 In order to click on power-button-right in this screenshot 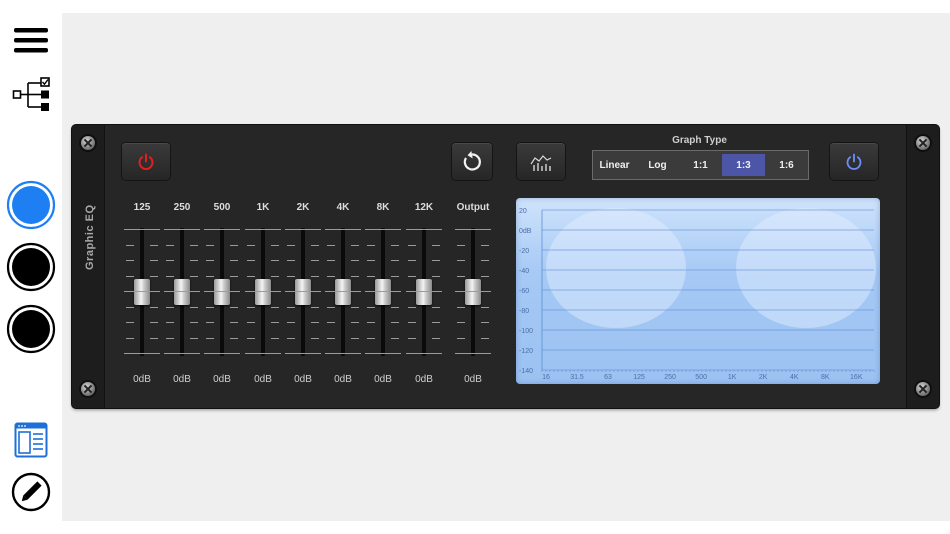, I will do `click(854, 161)`.